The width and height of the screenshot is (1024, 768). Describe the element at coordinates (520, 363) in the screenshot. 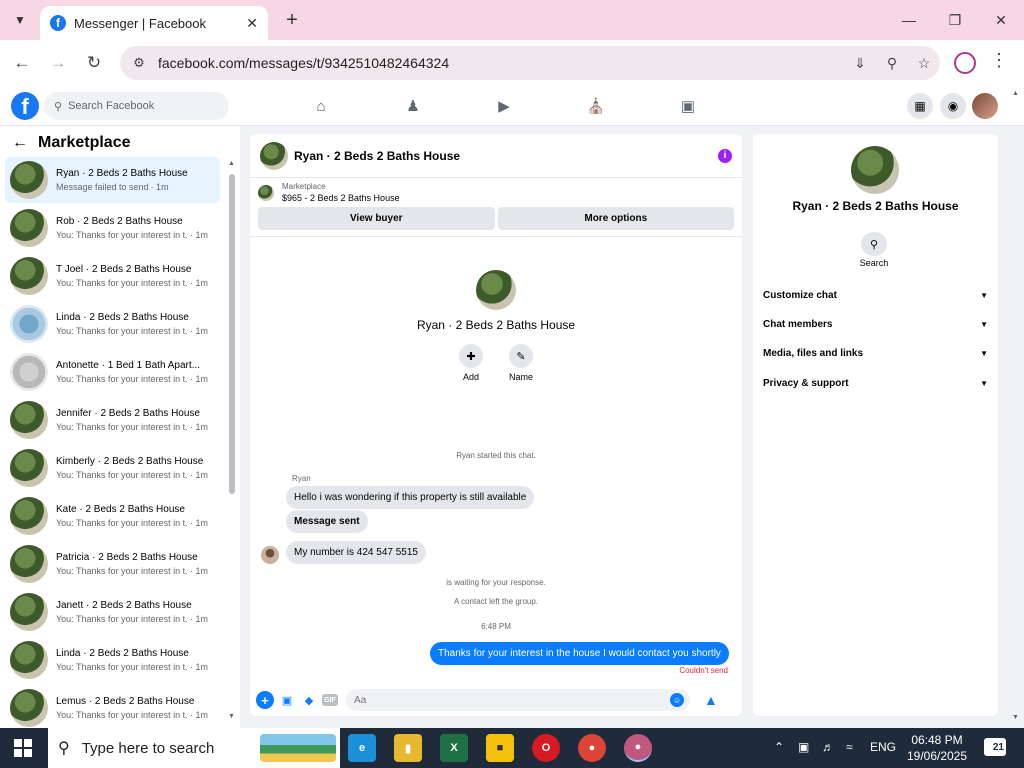

I see `edit-name-button: ✎ Name` at that location.